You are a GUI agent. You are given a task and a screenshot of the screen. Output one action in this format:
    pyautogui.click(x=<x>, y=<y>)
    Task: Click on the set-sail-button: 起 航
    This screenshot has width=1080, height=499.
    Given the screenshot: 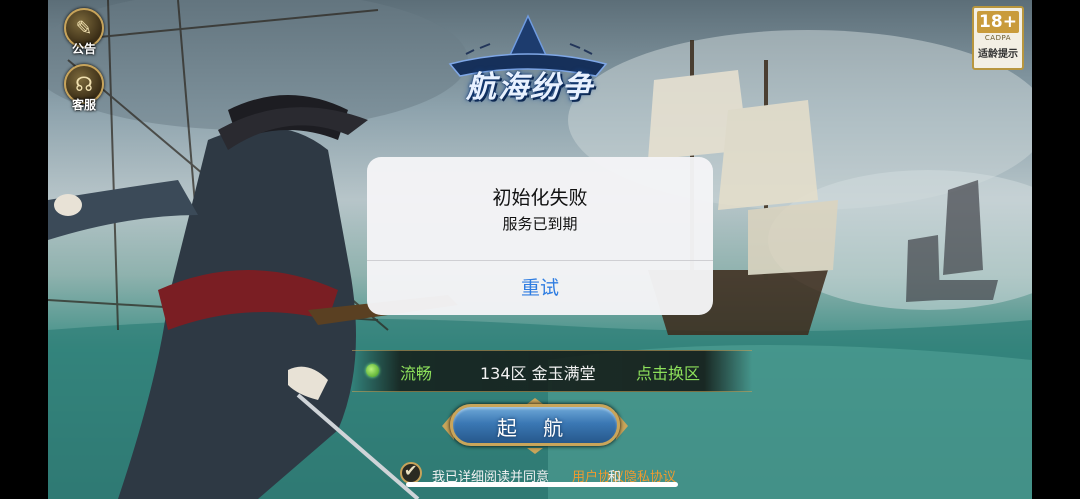 What is the action you would take?
    pyautogui.click(x=535, y=426)
    